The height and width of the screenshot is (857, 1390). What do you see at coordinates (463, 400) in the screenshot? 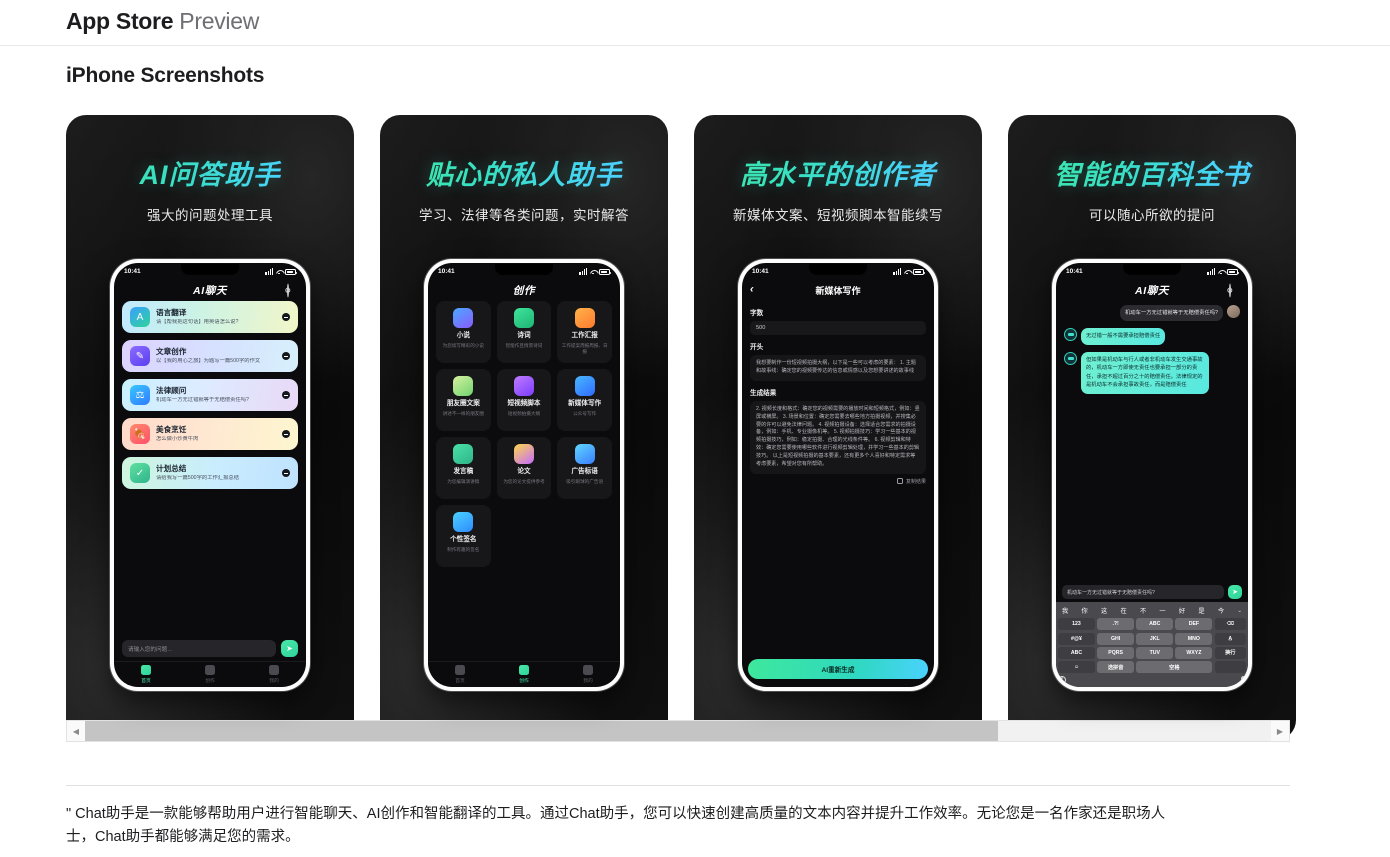
I see `grid-item: 朋友圈文案 讲述不一样的朋友圈` at bounding box center [463, 400].